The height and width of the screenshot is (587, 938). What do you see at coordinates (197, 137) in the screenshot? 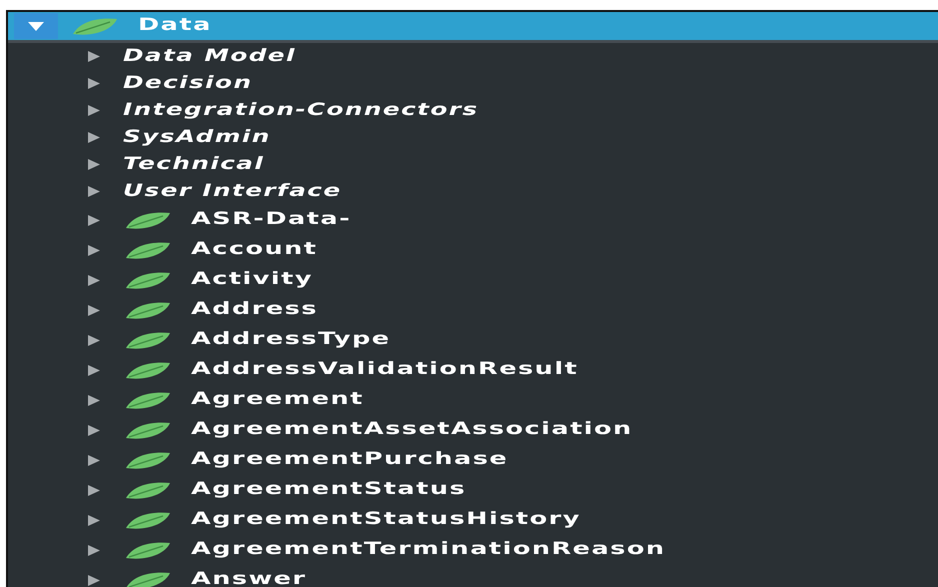
I see `folder-label: SysAdmin` at bounding box center [197, 137].